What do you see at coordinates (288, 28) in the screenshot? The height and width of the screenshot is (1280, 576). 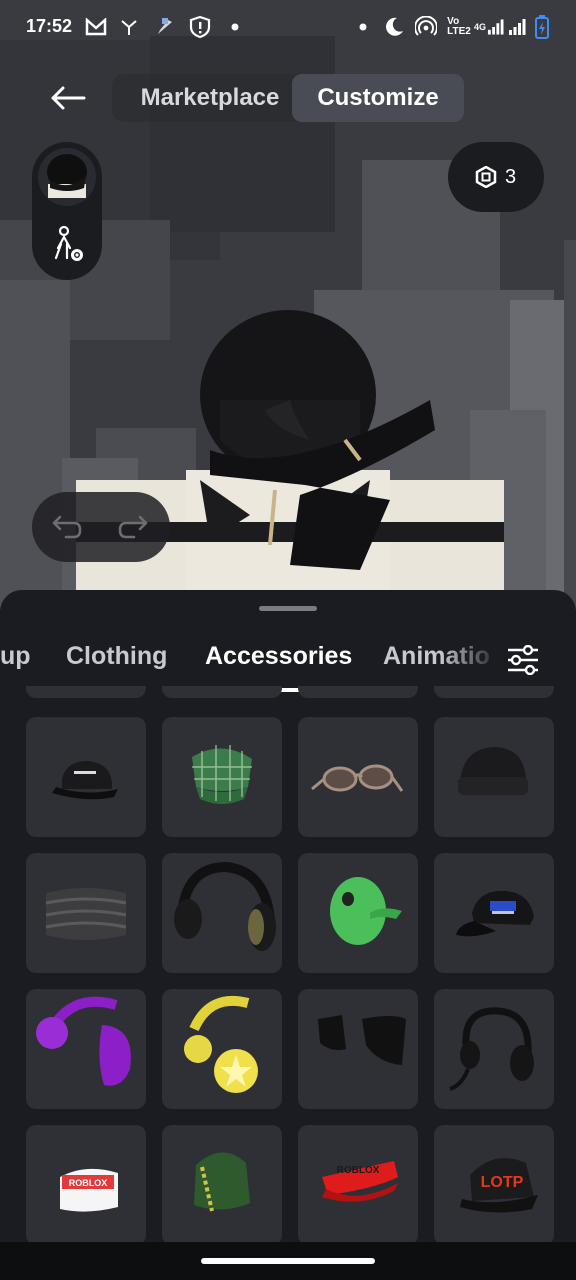 I see `status-bar: 17:52 Vo LTE2 4G` at bounding box center [288, 28].